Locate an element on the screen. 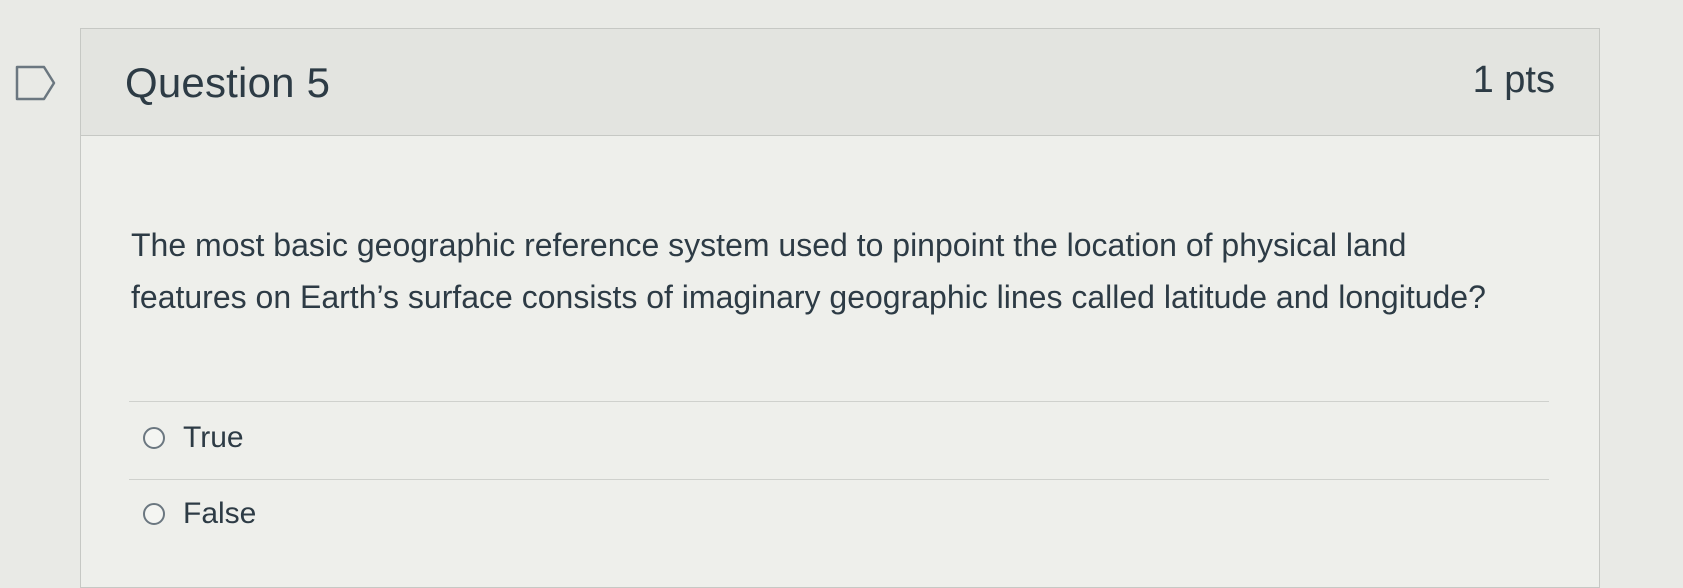  flag-question-icon is located at coordinates (36, 83).